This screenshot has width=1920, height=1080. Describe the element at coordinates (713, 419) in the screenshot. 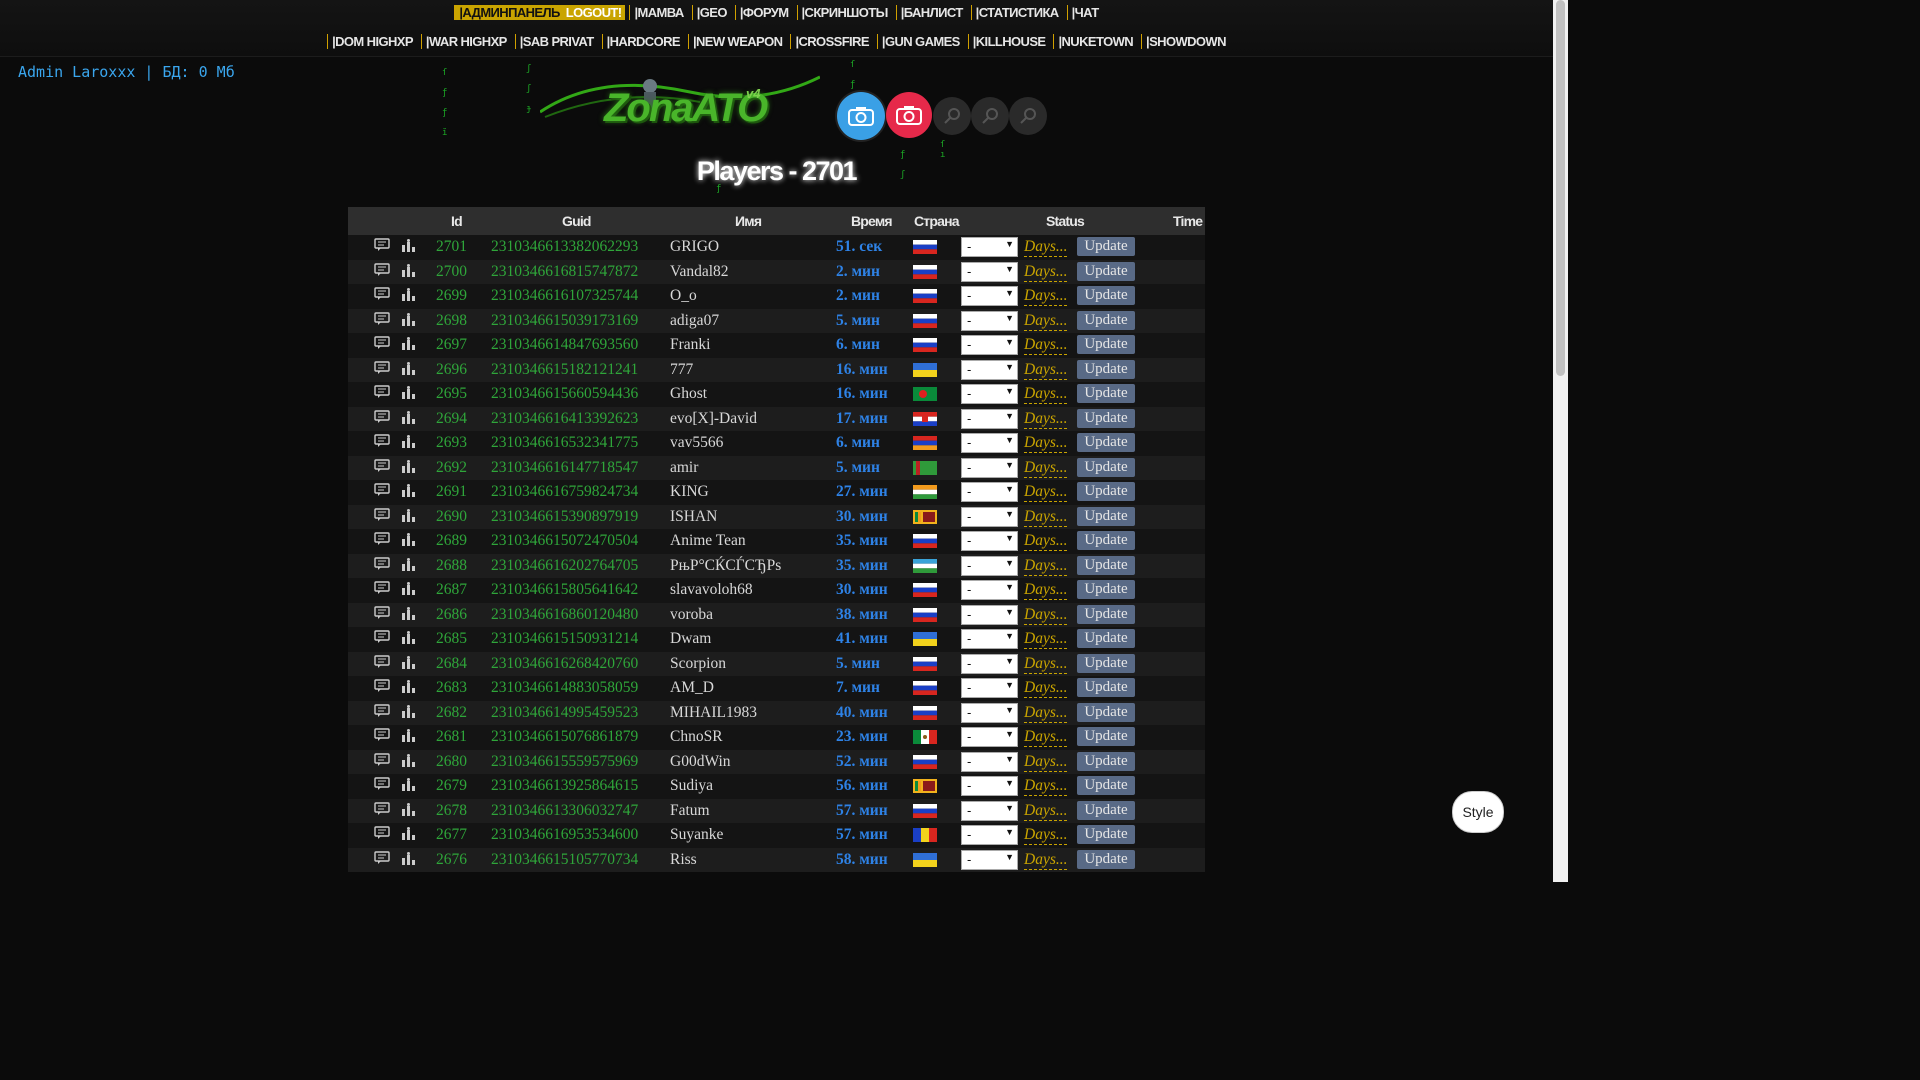

I see `player-name: evo[X]-David` at that location.